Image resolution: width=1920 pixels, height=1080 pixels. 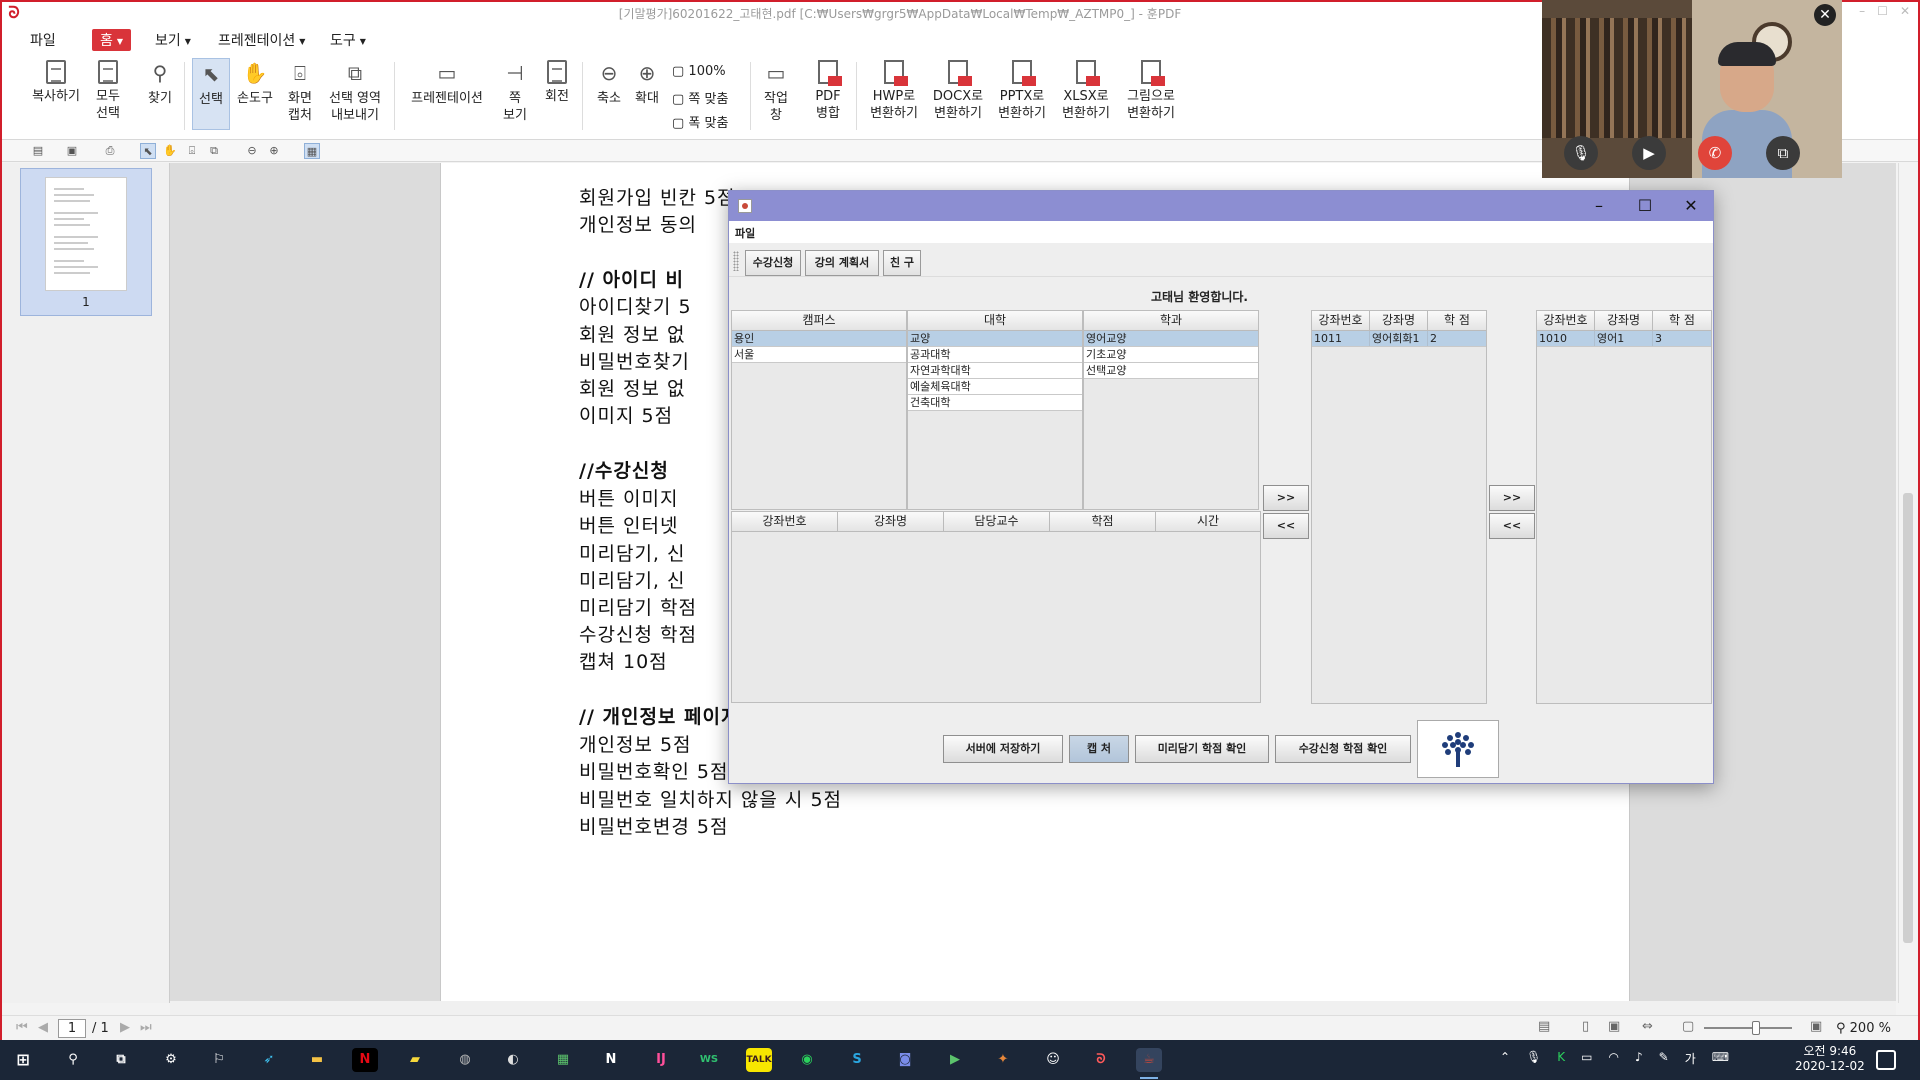 What do you see at coordinates (1862, 11) in the screenshot?
I see `minimize-button: –` at bounding box center [1862, 11].